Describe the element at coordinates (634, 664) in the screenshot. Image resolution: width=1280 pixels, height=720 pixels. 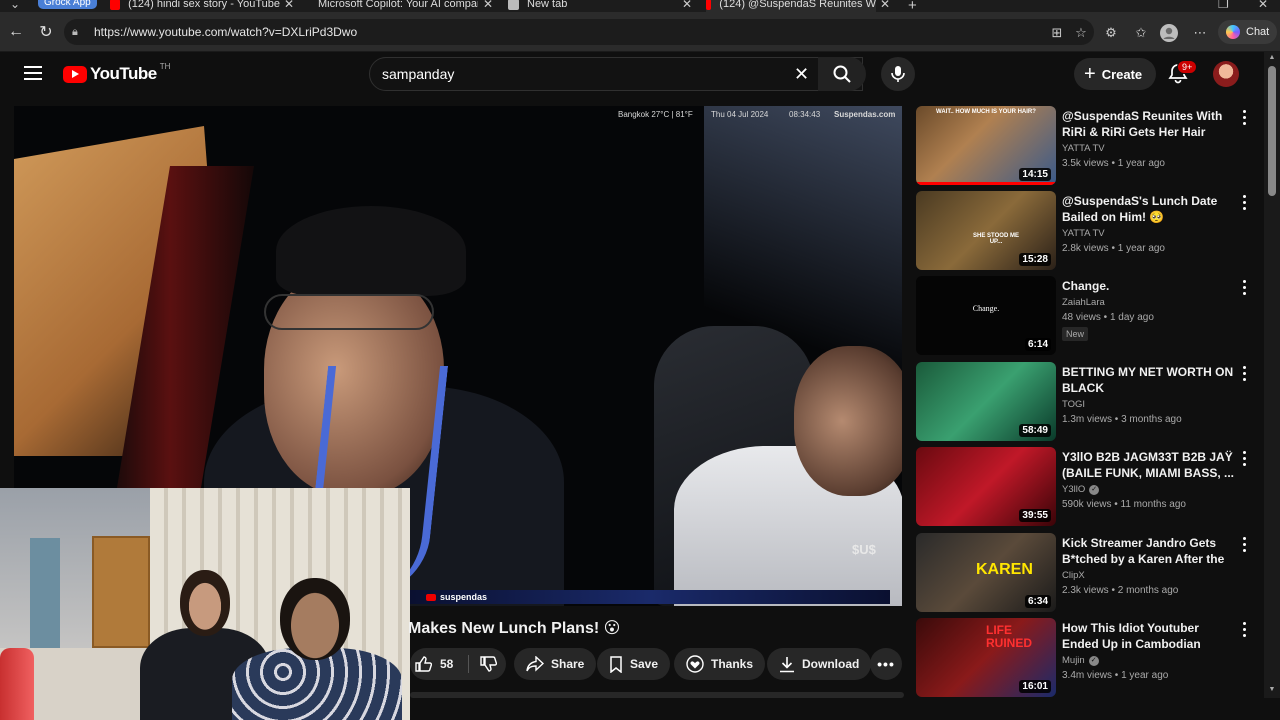
I see `save-button: Save` at that location.